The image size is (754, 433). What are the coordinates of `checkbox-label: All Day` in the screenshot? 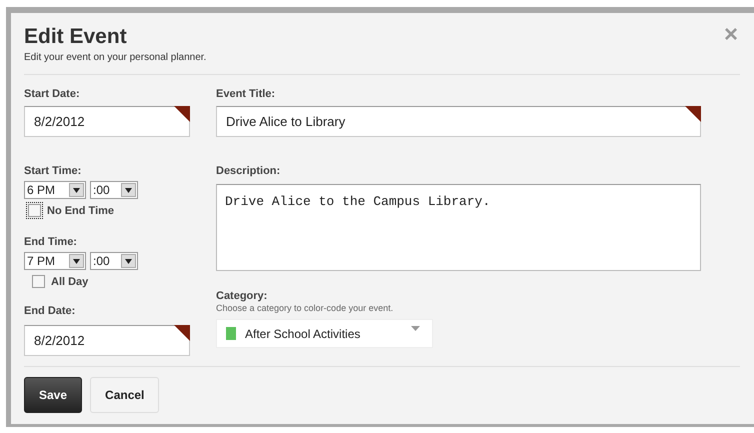 It's located at (69, 282).